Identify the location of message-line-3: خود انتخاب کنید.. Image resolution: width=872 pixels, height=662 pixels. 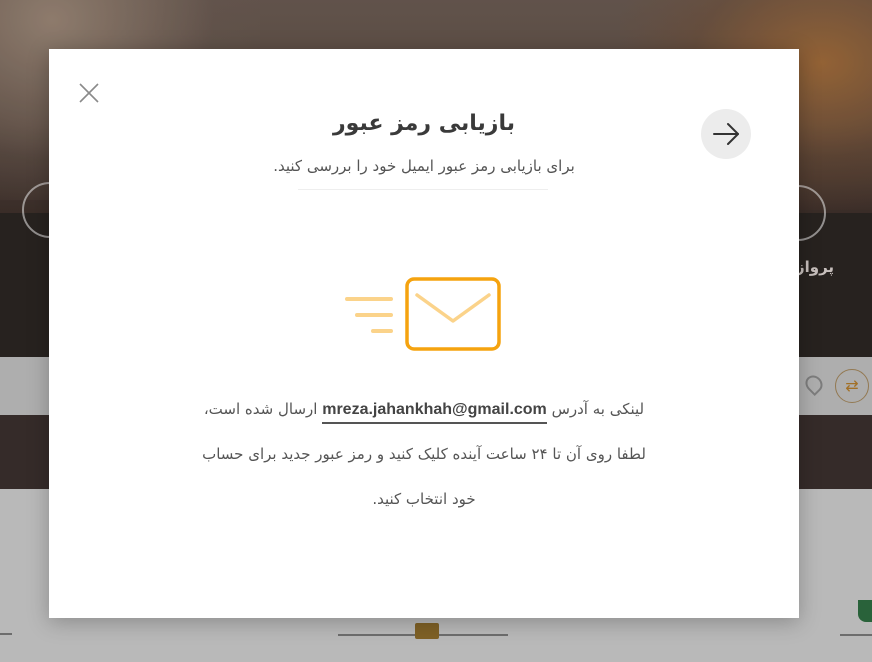
(424, 499).